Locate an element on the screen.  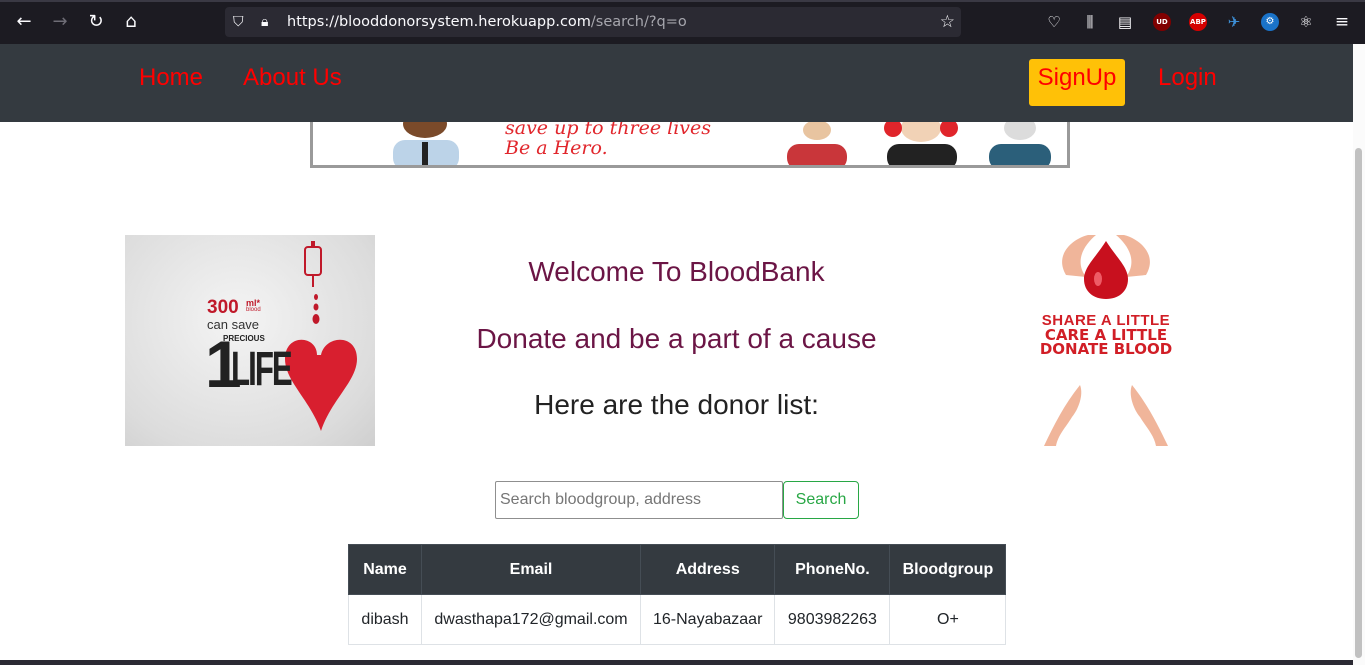
table-header-row: Name Email Address PhoneNo. Bloodgroup is located at coordinates (677, 569).